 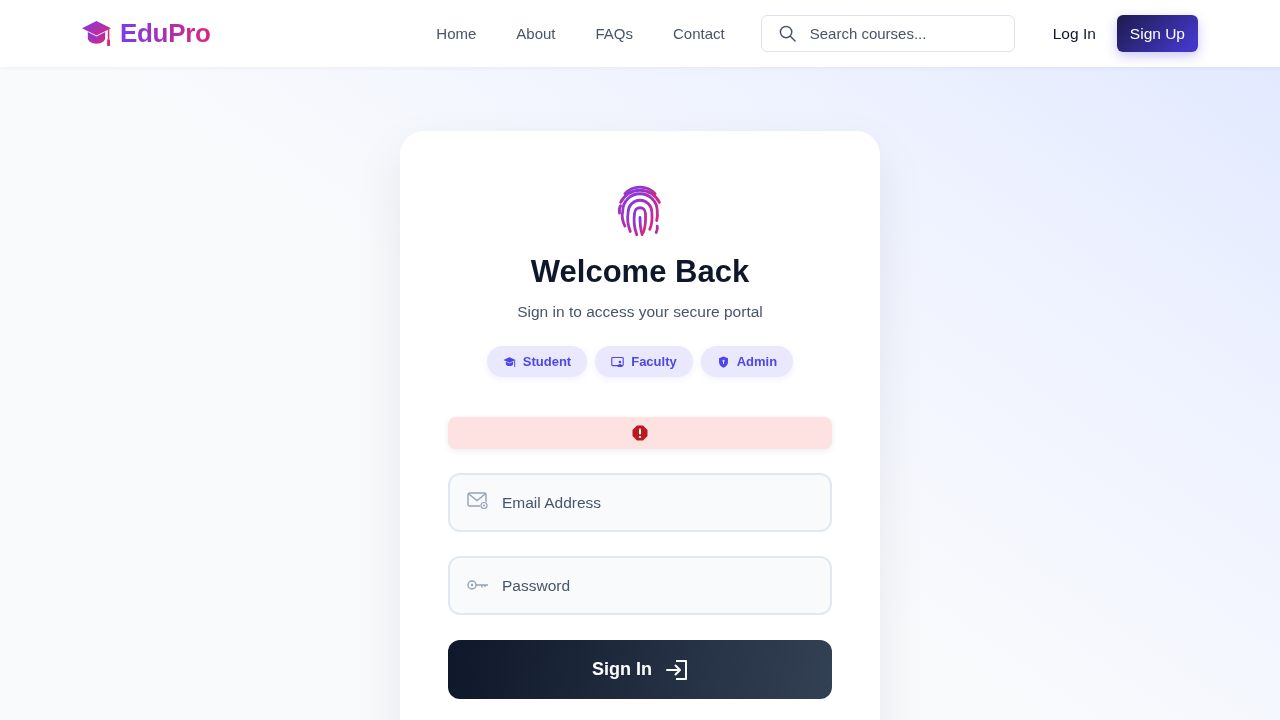 I want to click on nav-link: Contact, so click(x=699, y=33).